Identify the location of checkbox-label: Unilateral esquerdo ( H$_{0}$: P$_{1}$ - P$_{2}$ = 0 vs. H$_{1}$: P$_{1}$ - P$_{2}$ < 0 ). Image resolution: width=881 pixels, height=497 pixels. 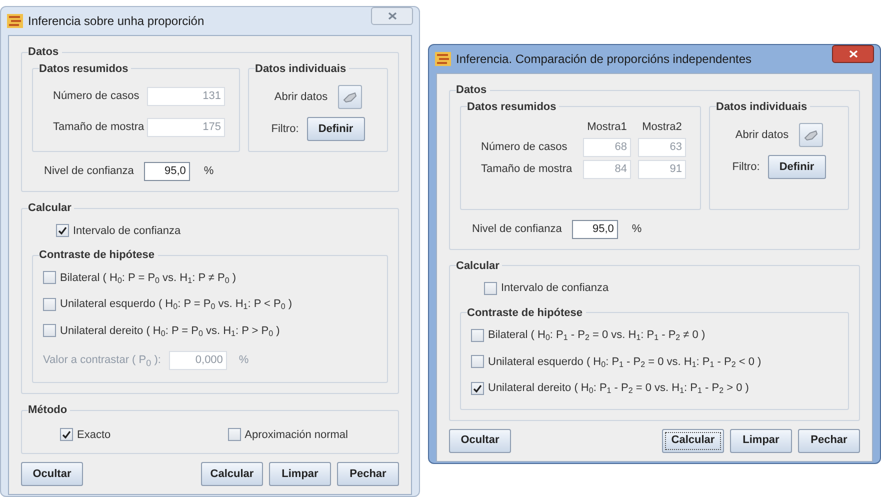
(625, 362).